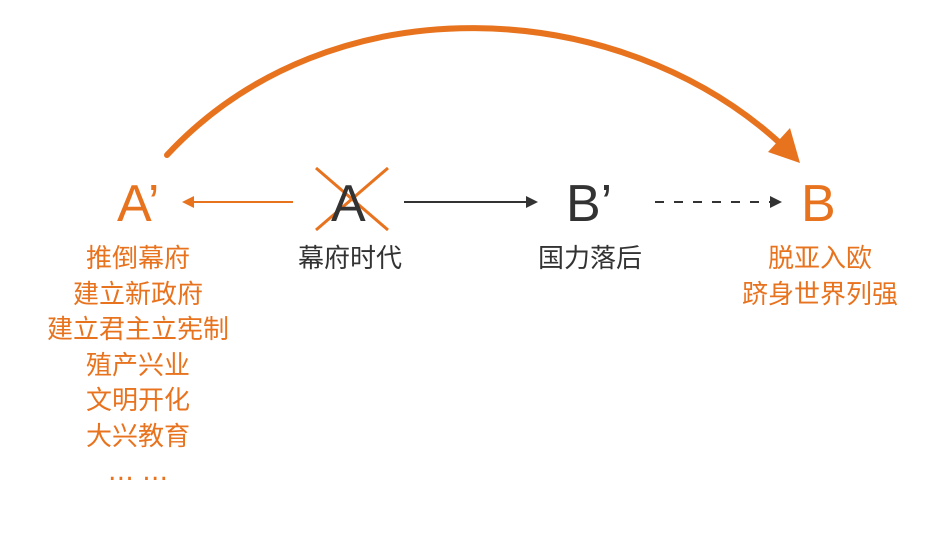 This screenshot has width=947, height=541. Describe the element at coordinates (349, 259) in the screenshot. I see `caption-a: 幕府时代` at that location.